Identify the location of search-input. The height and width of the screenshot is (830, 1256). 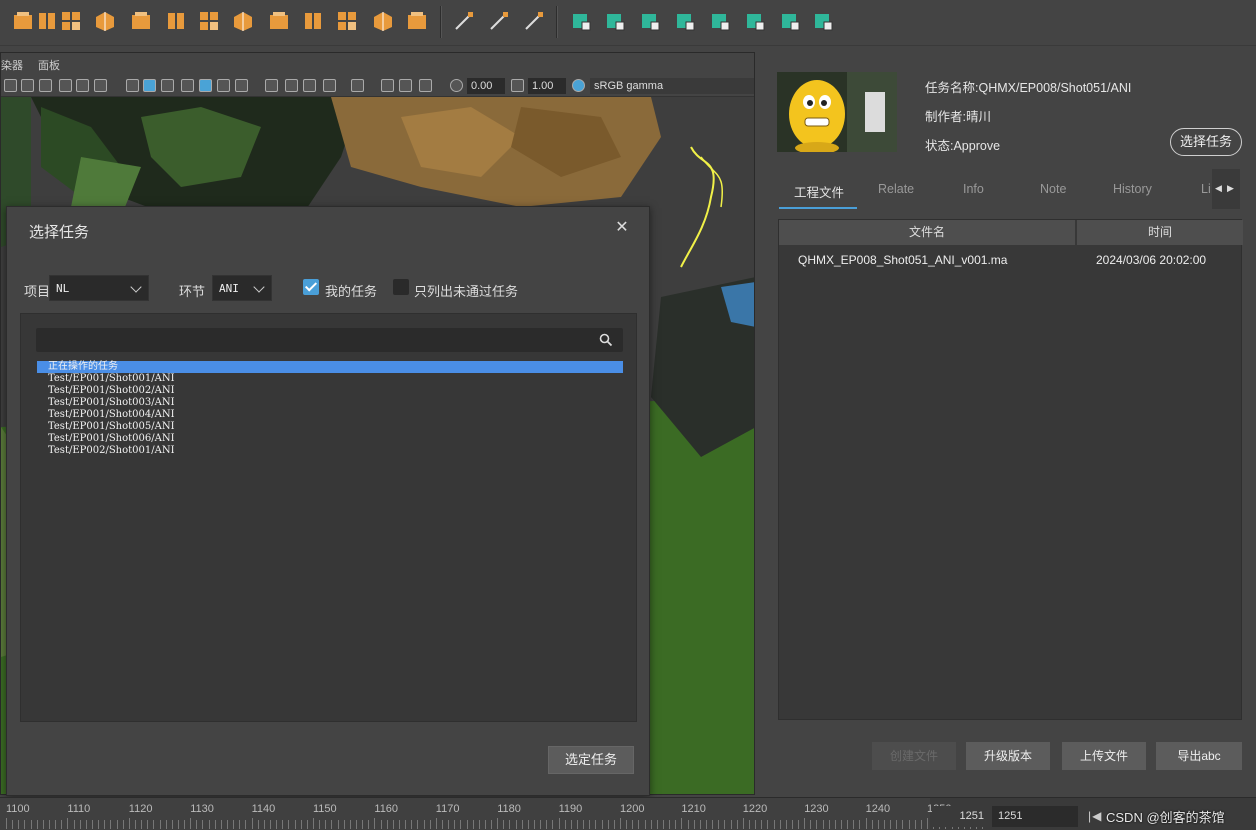
(317, 340).